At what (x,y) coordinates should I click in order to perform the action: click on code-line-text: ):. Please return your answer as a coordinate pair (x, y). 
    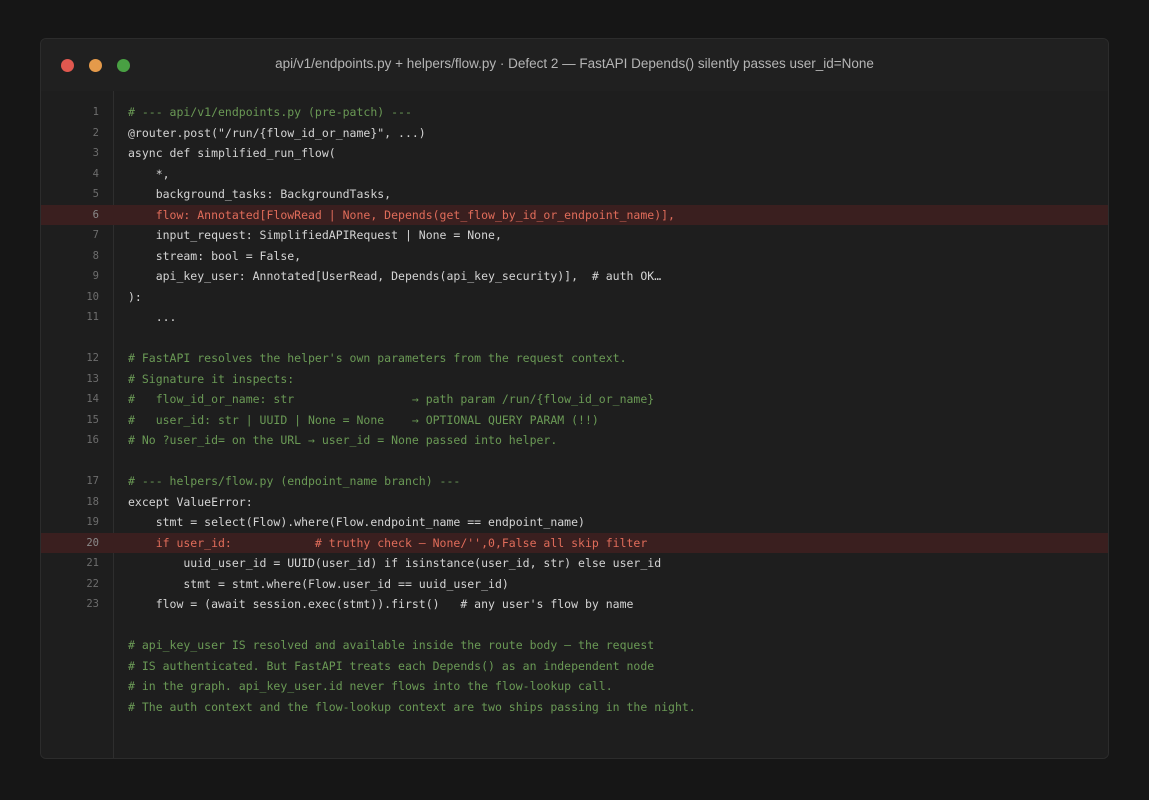
    Looking at the image, I should click on (135, 296).